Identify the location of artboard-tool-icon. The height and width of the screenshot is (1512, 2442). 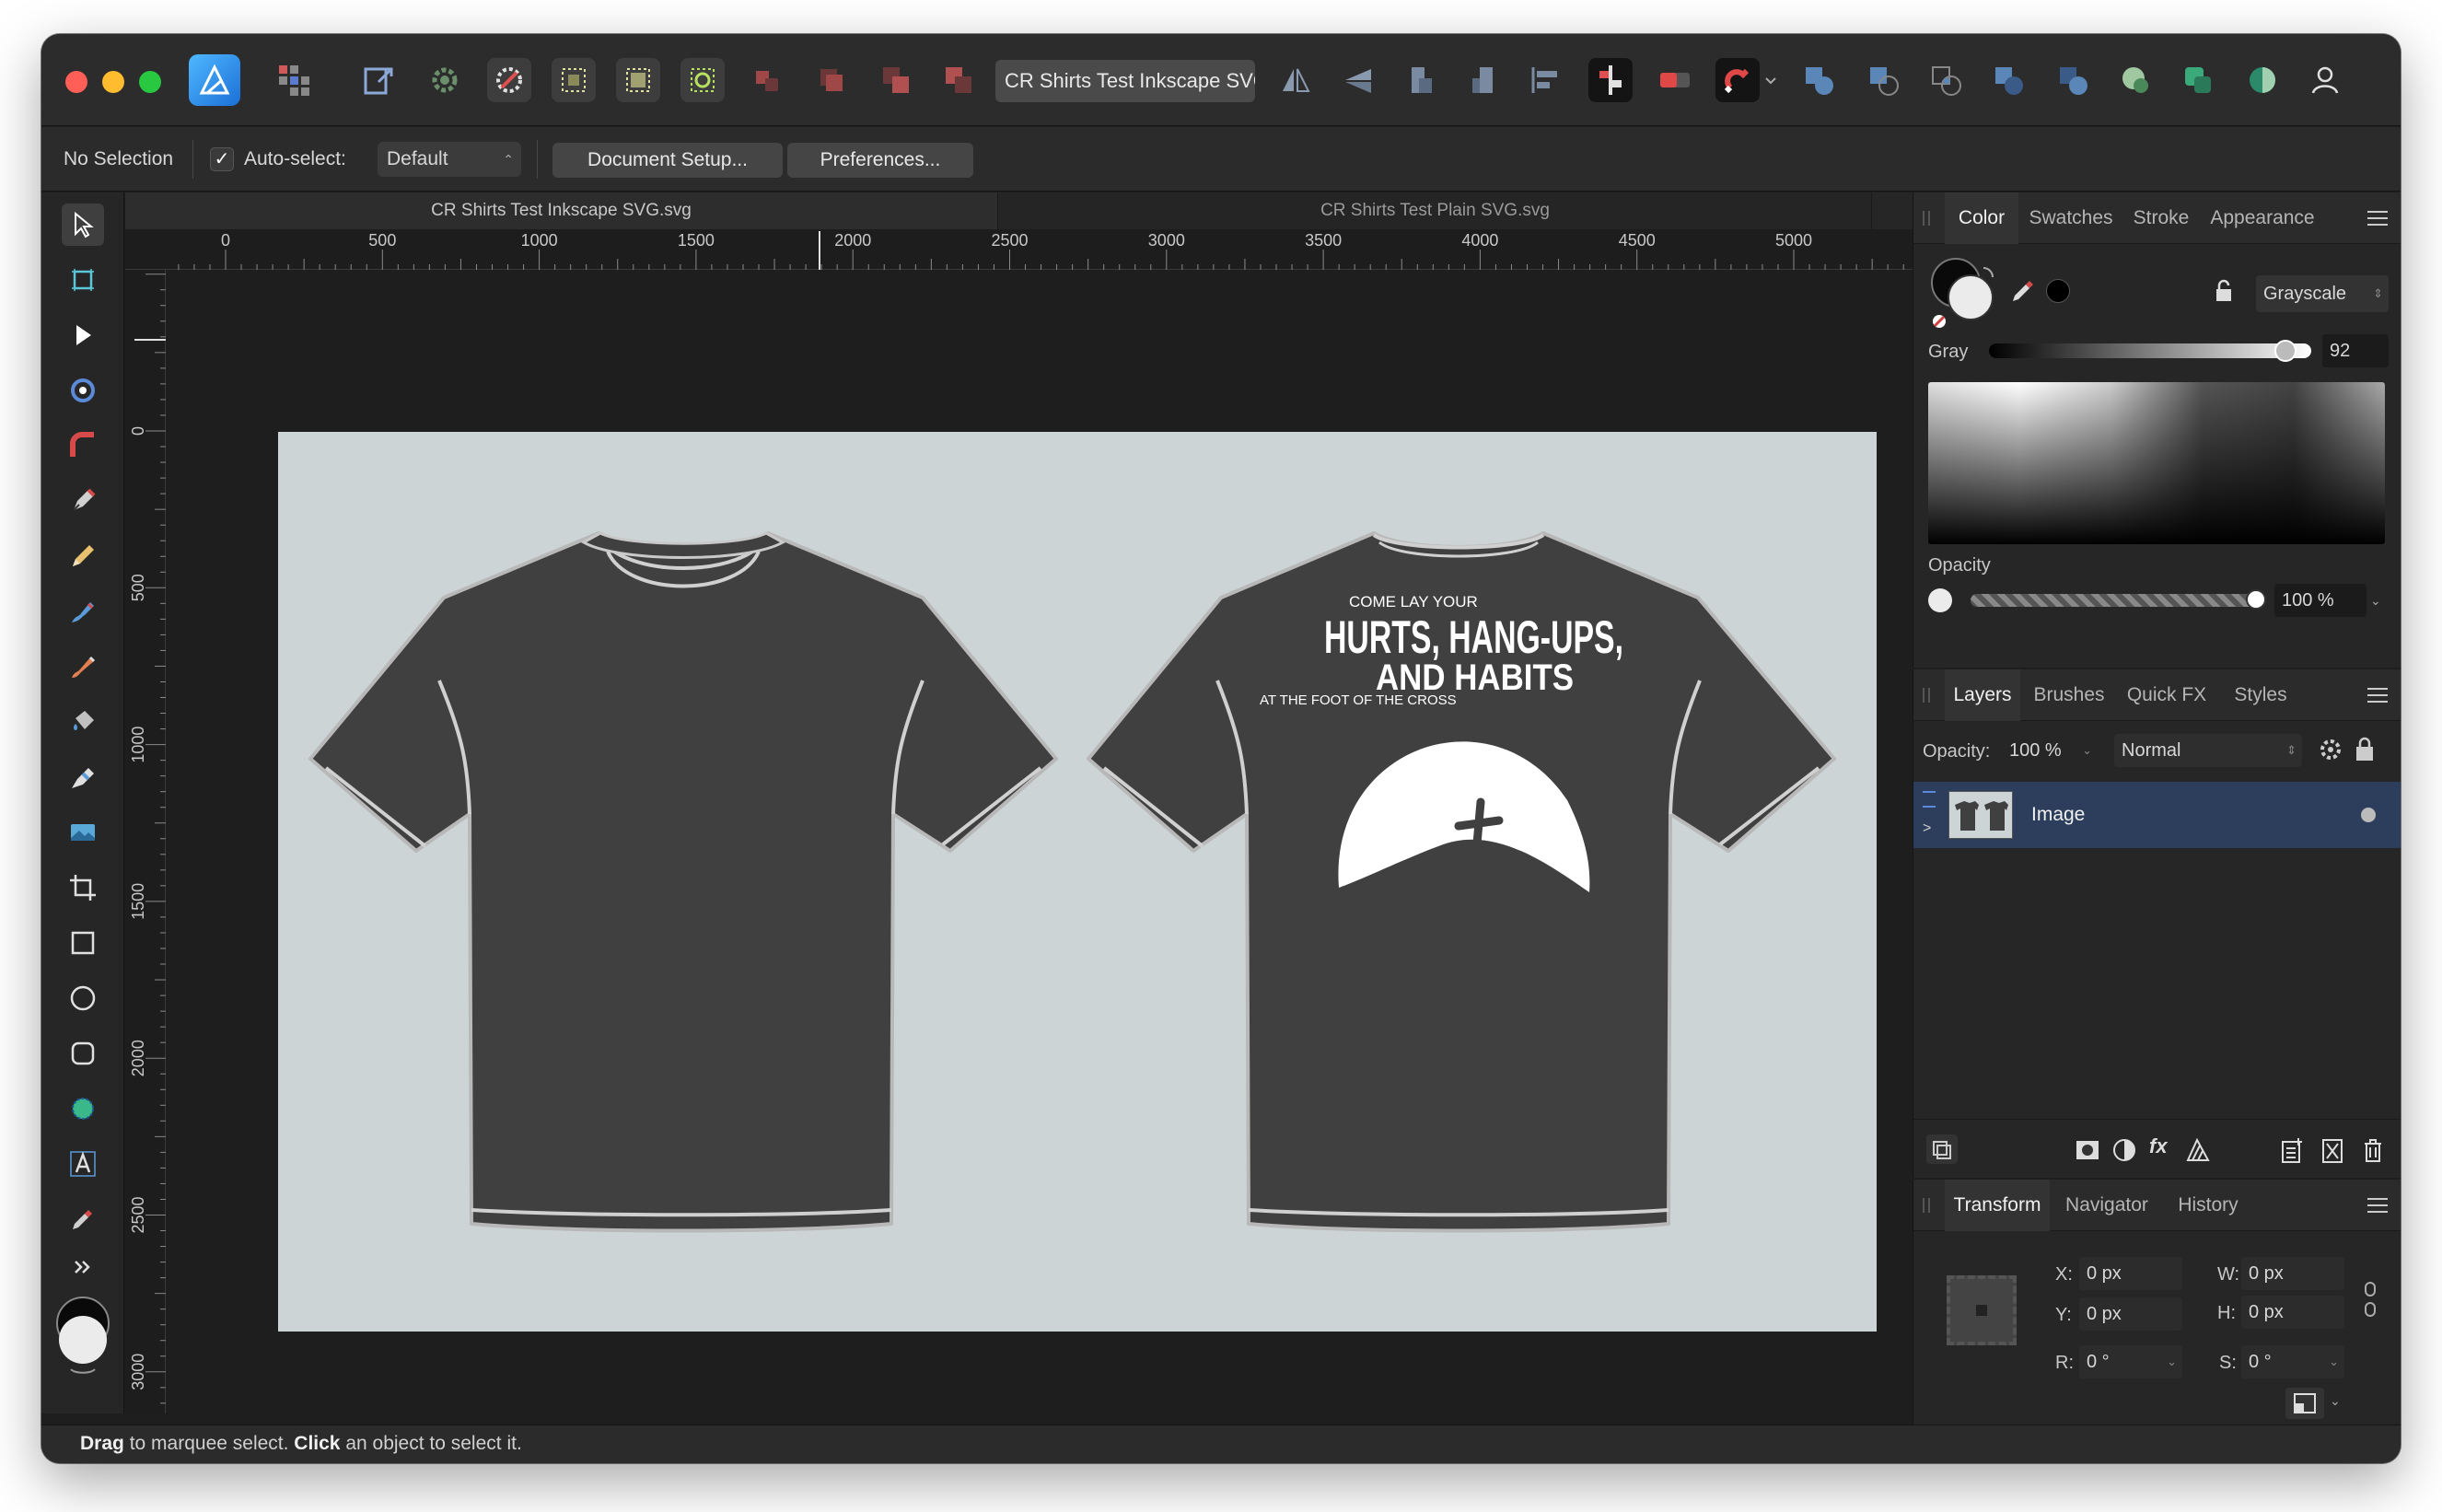
(83, 280).